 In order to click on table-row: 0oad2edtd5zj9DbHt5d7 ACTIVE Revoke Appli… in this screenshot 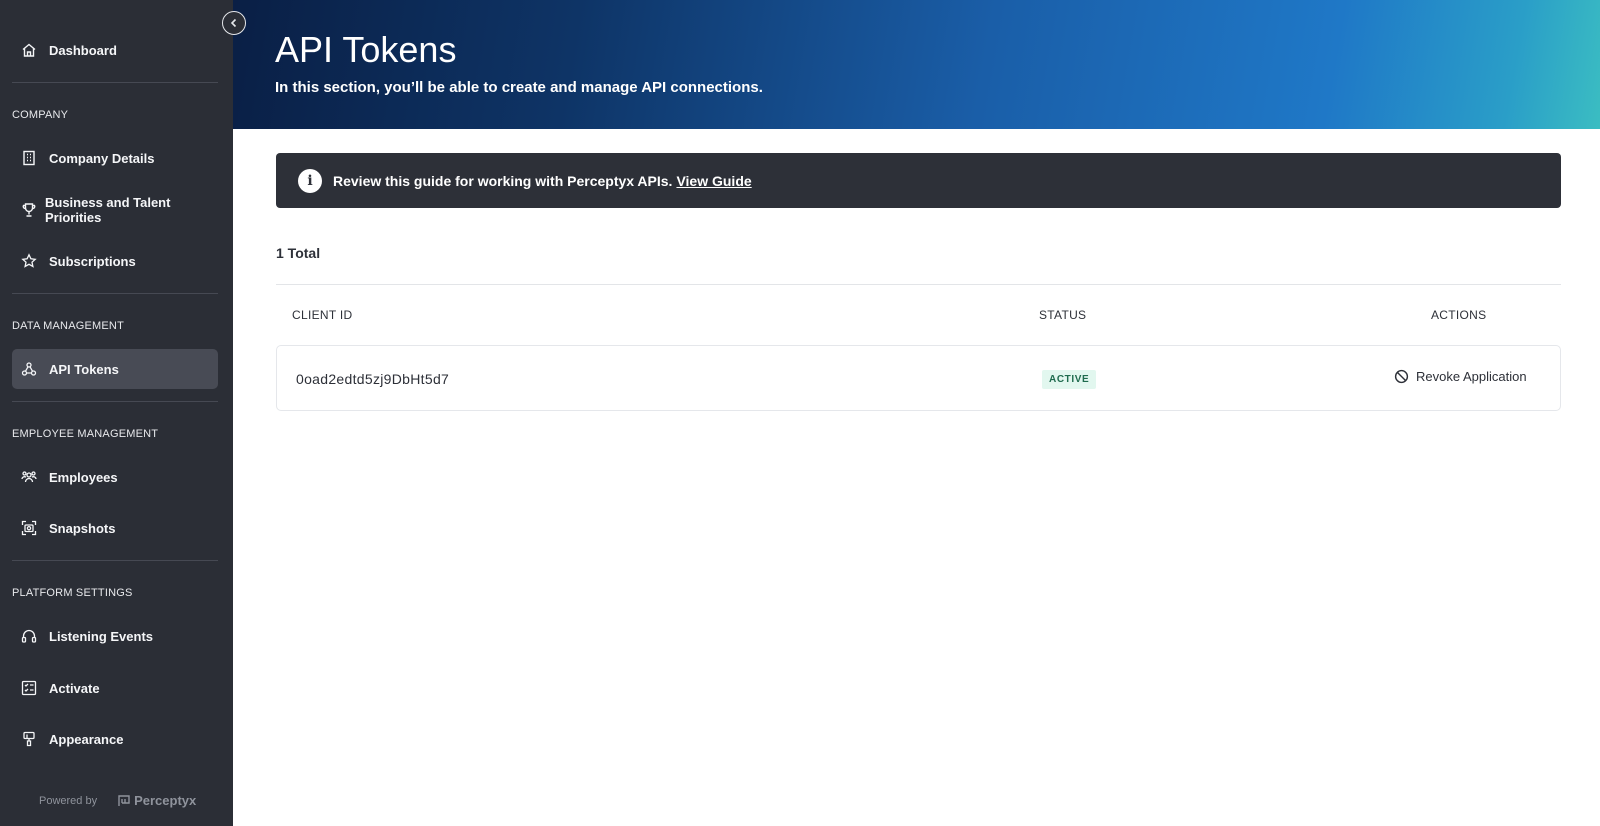, I will do `click(918, 378)`.